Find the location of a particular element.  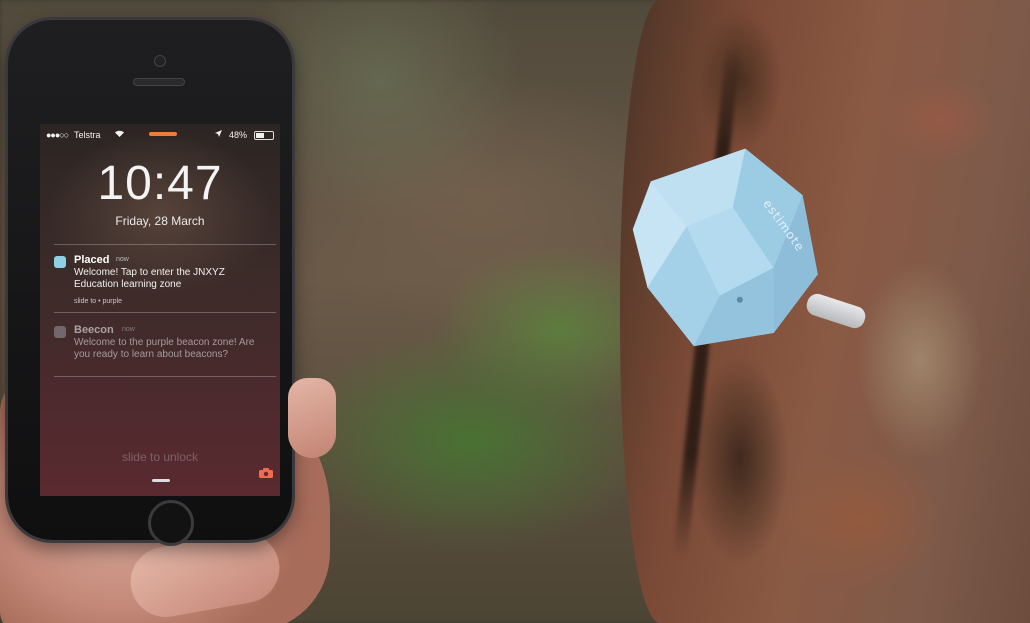

carrier-name: Telstra is located at coordinates (87, 135).